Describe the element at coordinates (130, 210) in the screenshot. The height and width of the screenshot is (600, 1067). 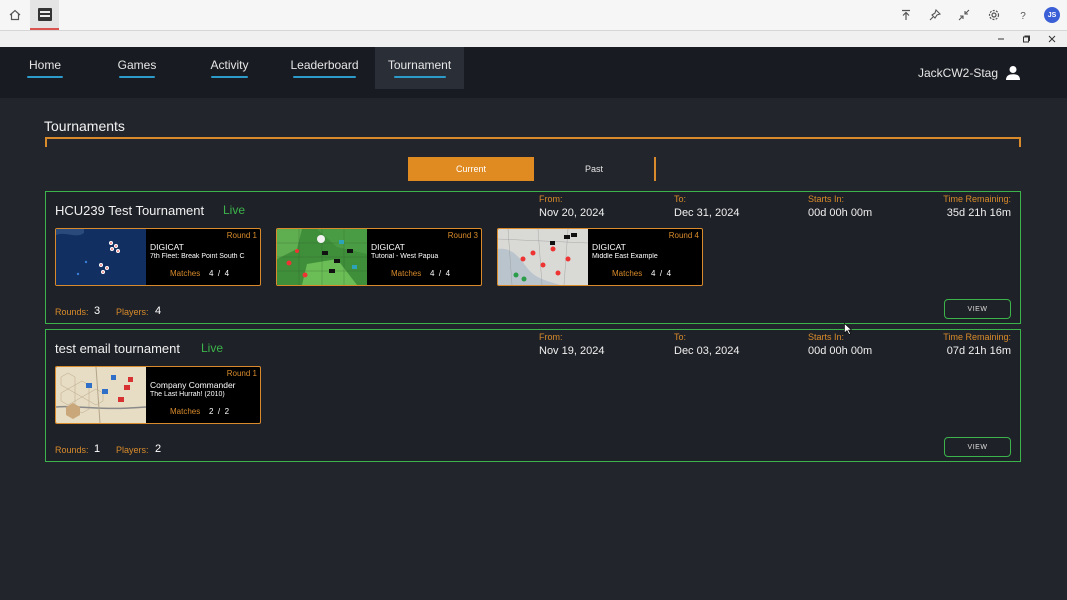
I see `tournament-name: HCU239 Test Tournament` at that location.